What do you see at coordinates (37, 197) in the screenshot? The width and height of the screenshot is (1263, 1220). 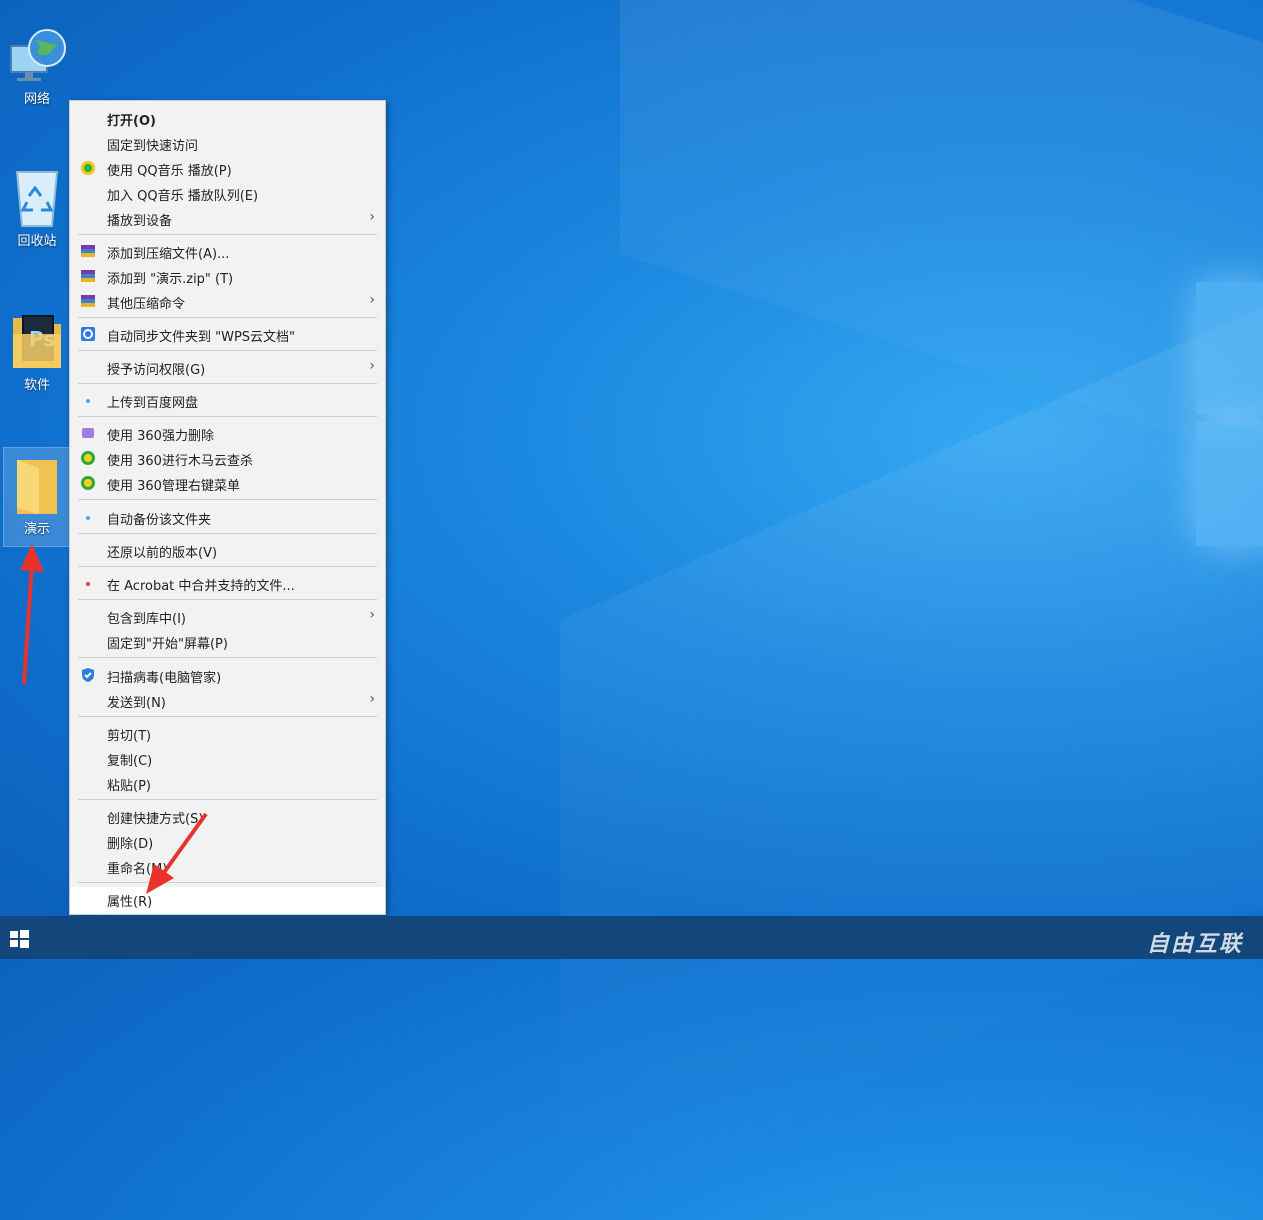 I see `recycle-bin-icon` at bounding box center [37, 197].